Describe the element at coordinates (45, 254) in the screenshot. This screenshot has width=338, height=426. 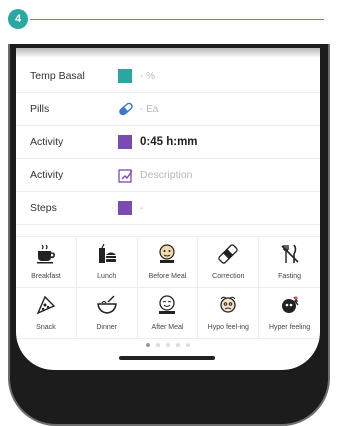
I see `coffee-cup-icon` at that location.